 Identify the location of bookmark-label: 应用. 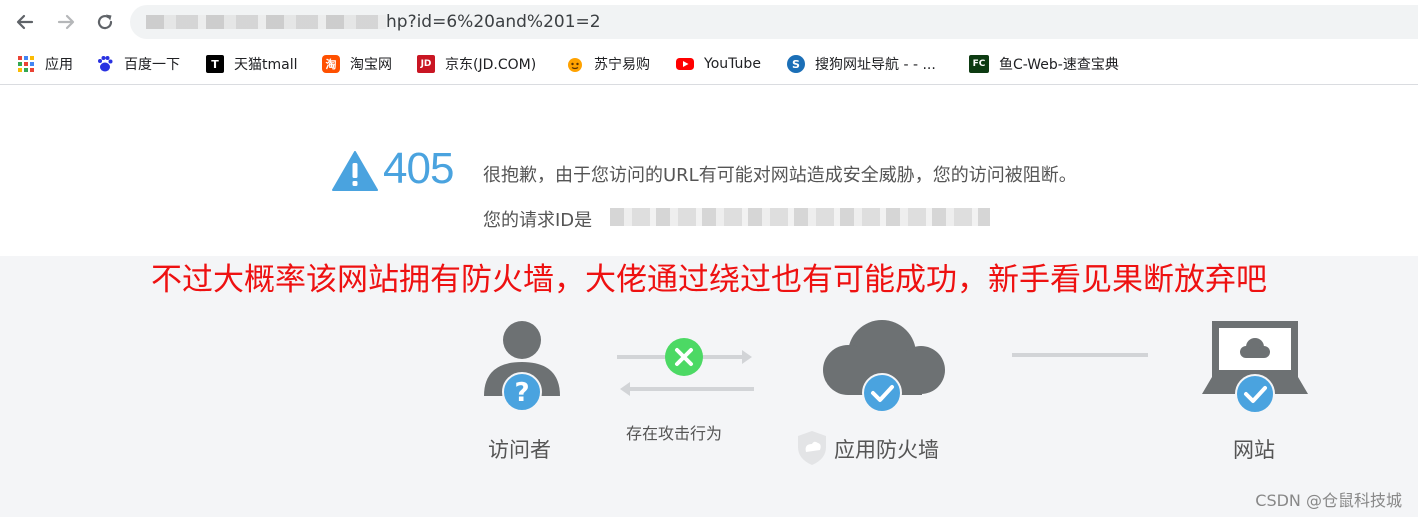
(59, 65).